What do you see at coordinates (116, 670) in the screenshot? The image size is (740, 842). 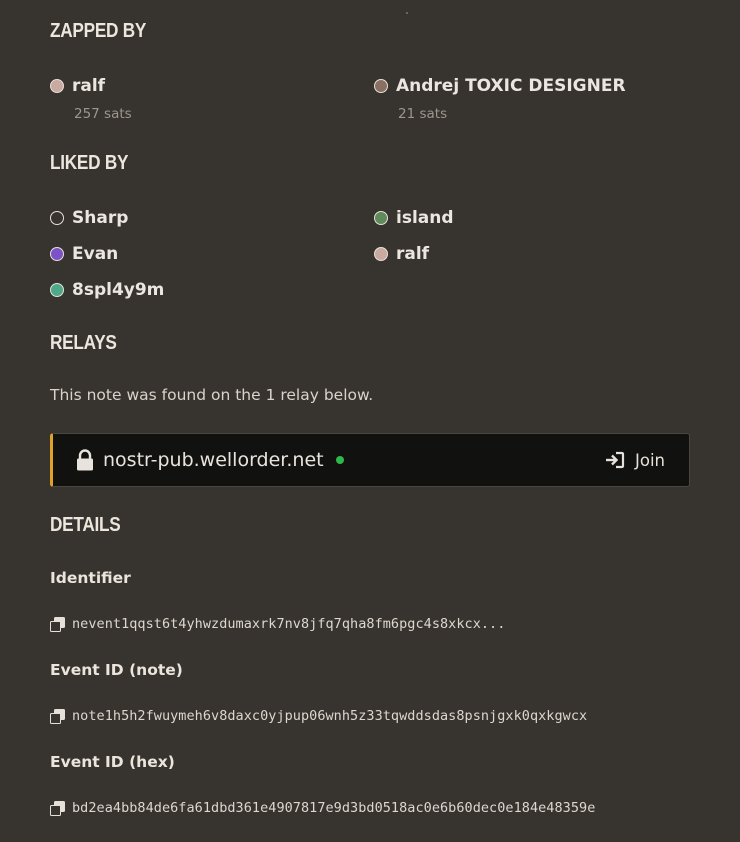 I see `event-id-note-label: Event ID (note)` at bounding box center [116, 670].